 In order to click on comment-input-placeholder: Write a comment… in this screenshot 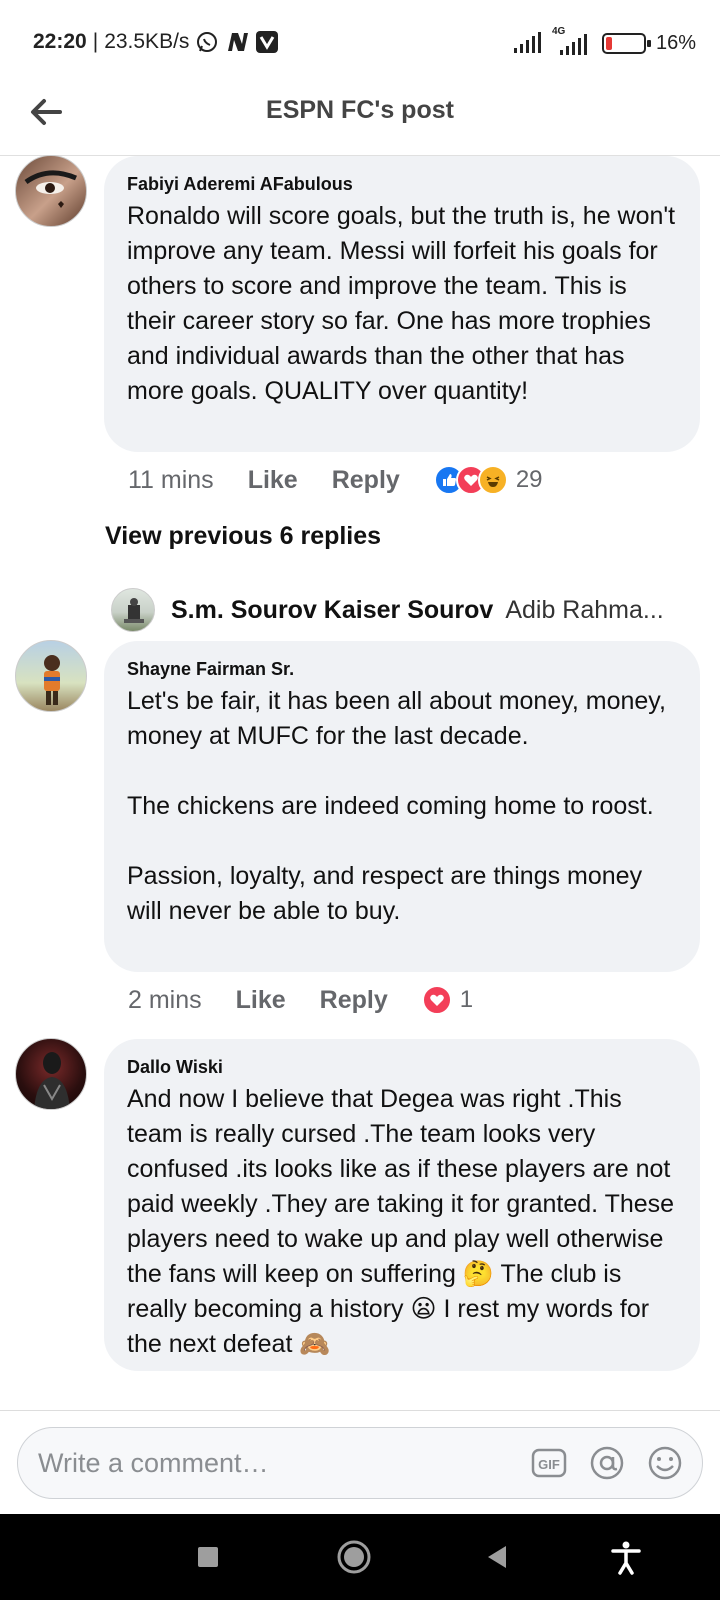, I will do `click(153, 1463)`.